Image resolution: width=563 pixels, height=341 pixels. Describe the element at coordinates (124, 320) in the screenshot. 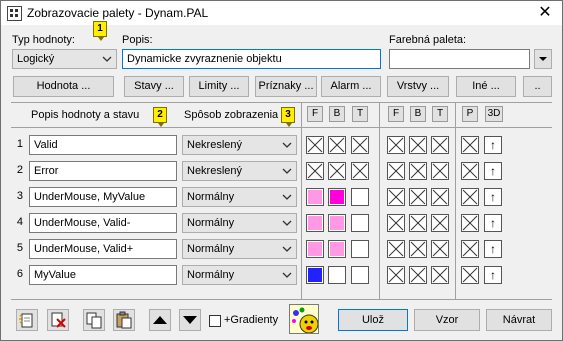

I see `paste-button` at that location.